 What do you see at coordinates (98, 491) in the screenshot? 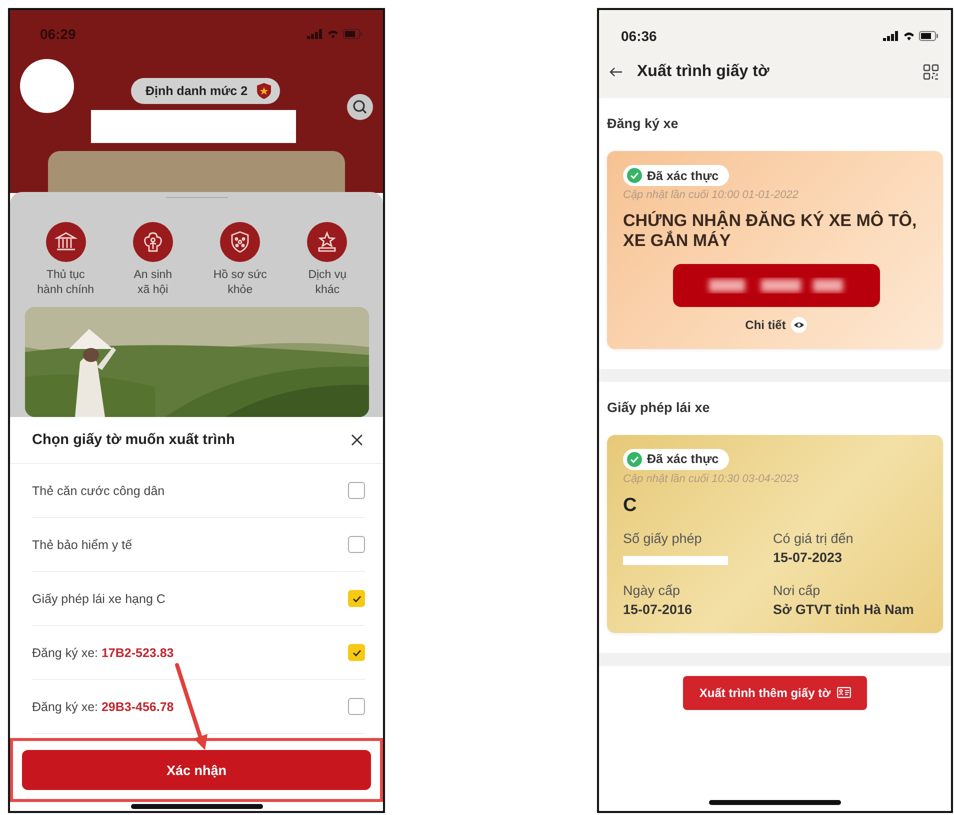
I see `document-option: Thẻ căn cước công dân` at bounding box center [98, 491].